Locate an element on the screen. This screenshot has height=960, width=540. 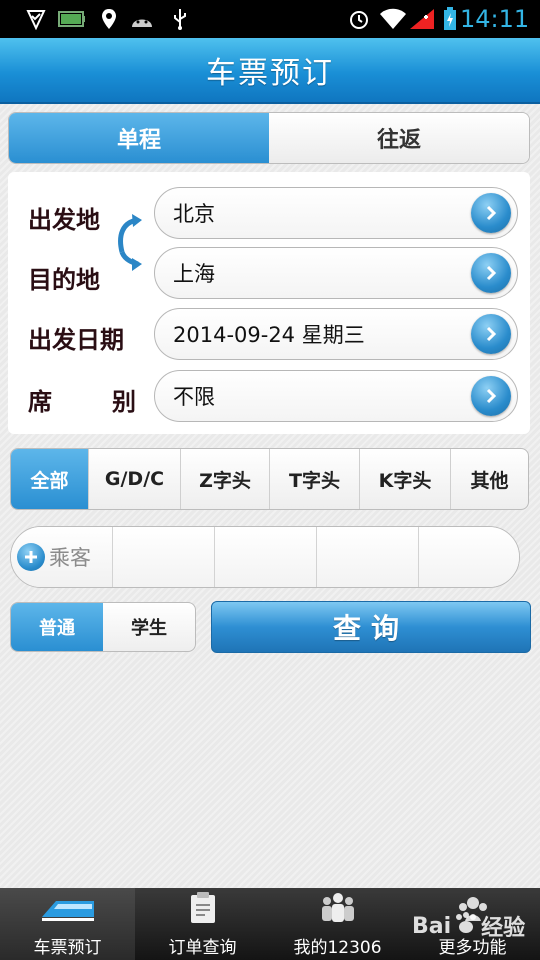
departure-date-value: 2014-09-24 星期三 is located at coordinates (269, 335).